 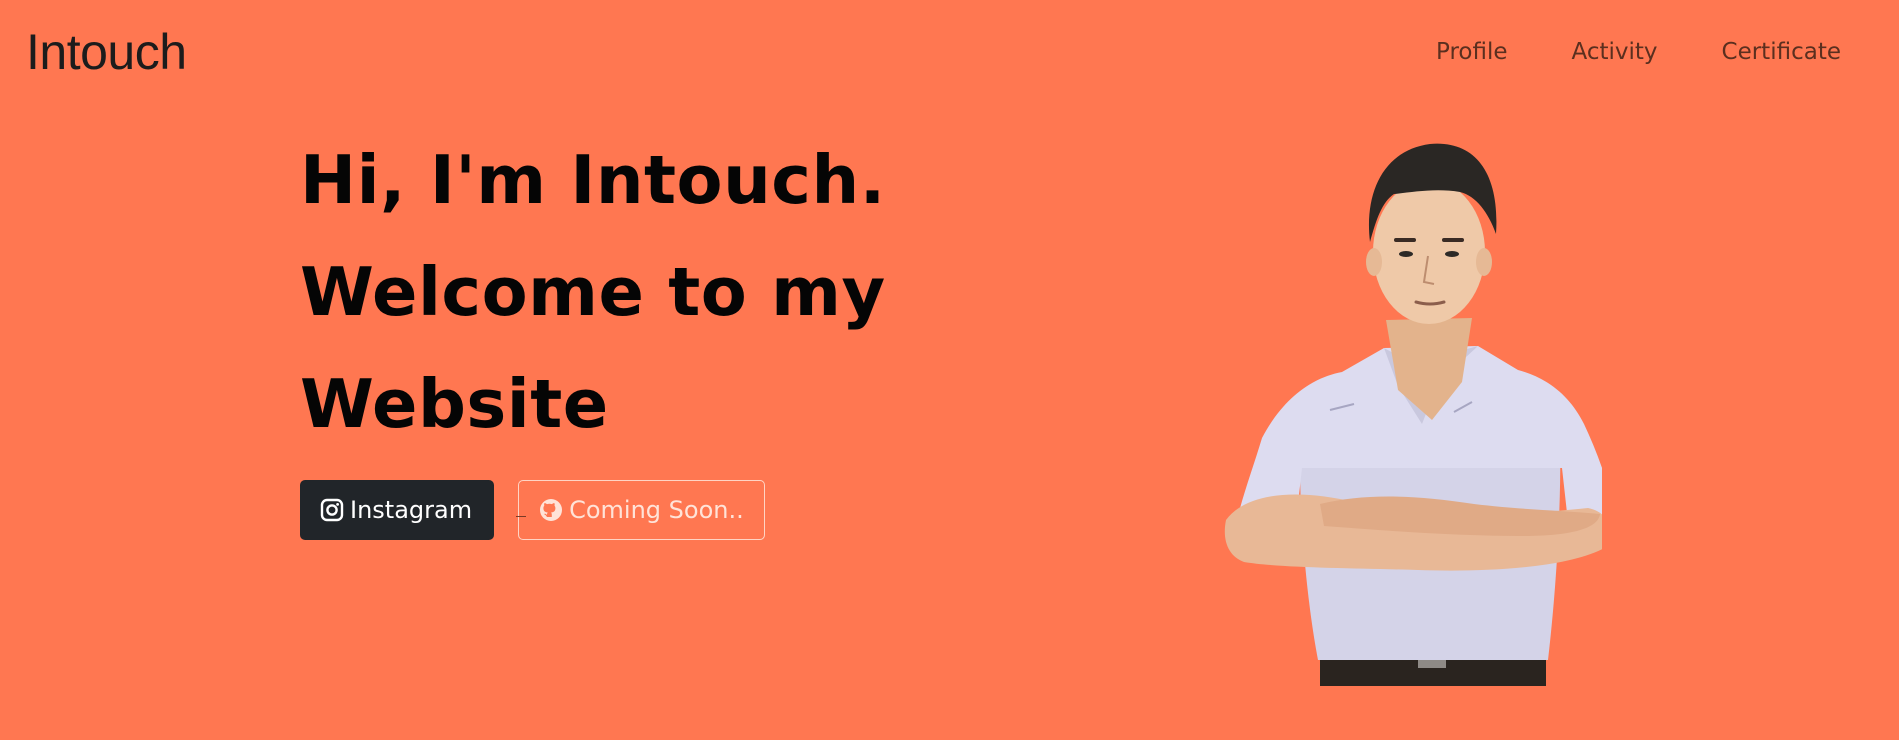 I want to click on site-brand: Intouch, so click(x=106, y=52).